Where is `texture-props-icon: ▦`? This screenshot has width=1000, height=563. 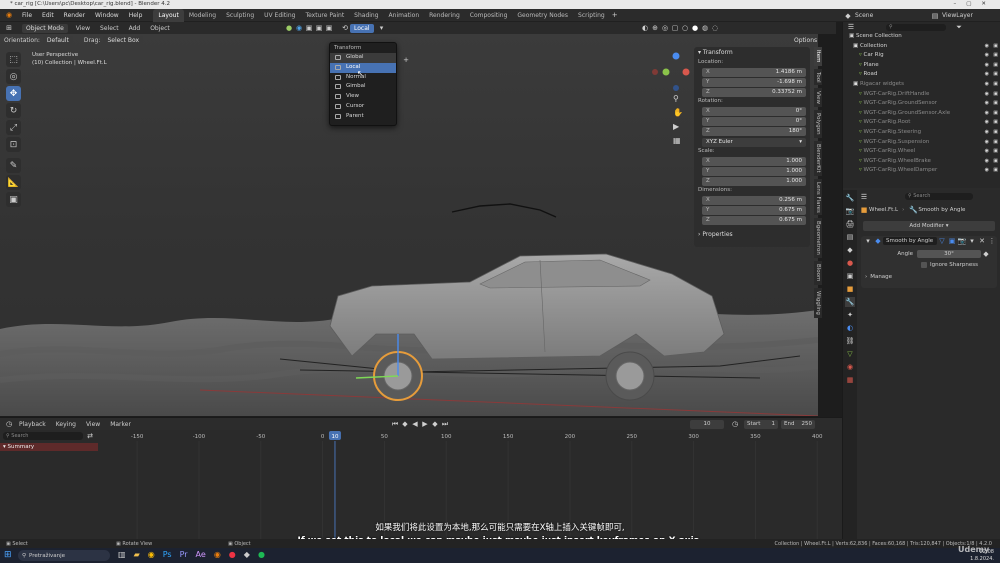
texture-props-icon: ▦ is located at coordinates (850, 380).